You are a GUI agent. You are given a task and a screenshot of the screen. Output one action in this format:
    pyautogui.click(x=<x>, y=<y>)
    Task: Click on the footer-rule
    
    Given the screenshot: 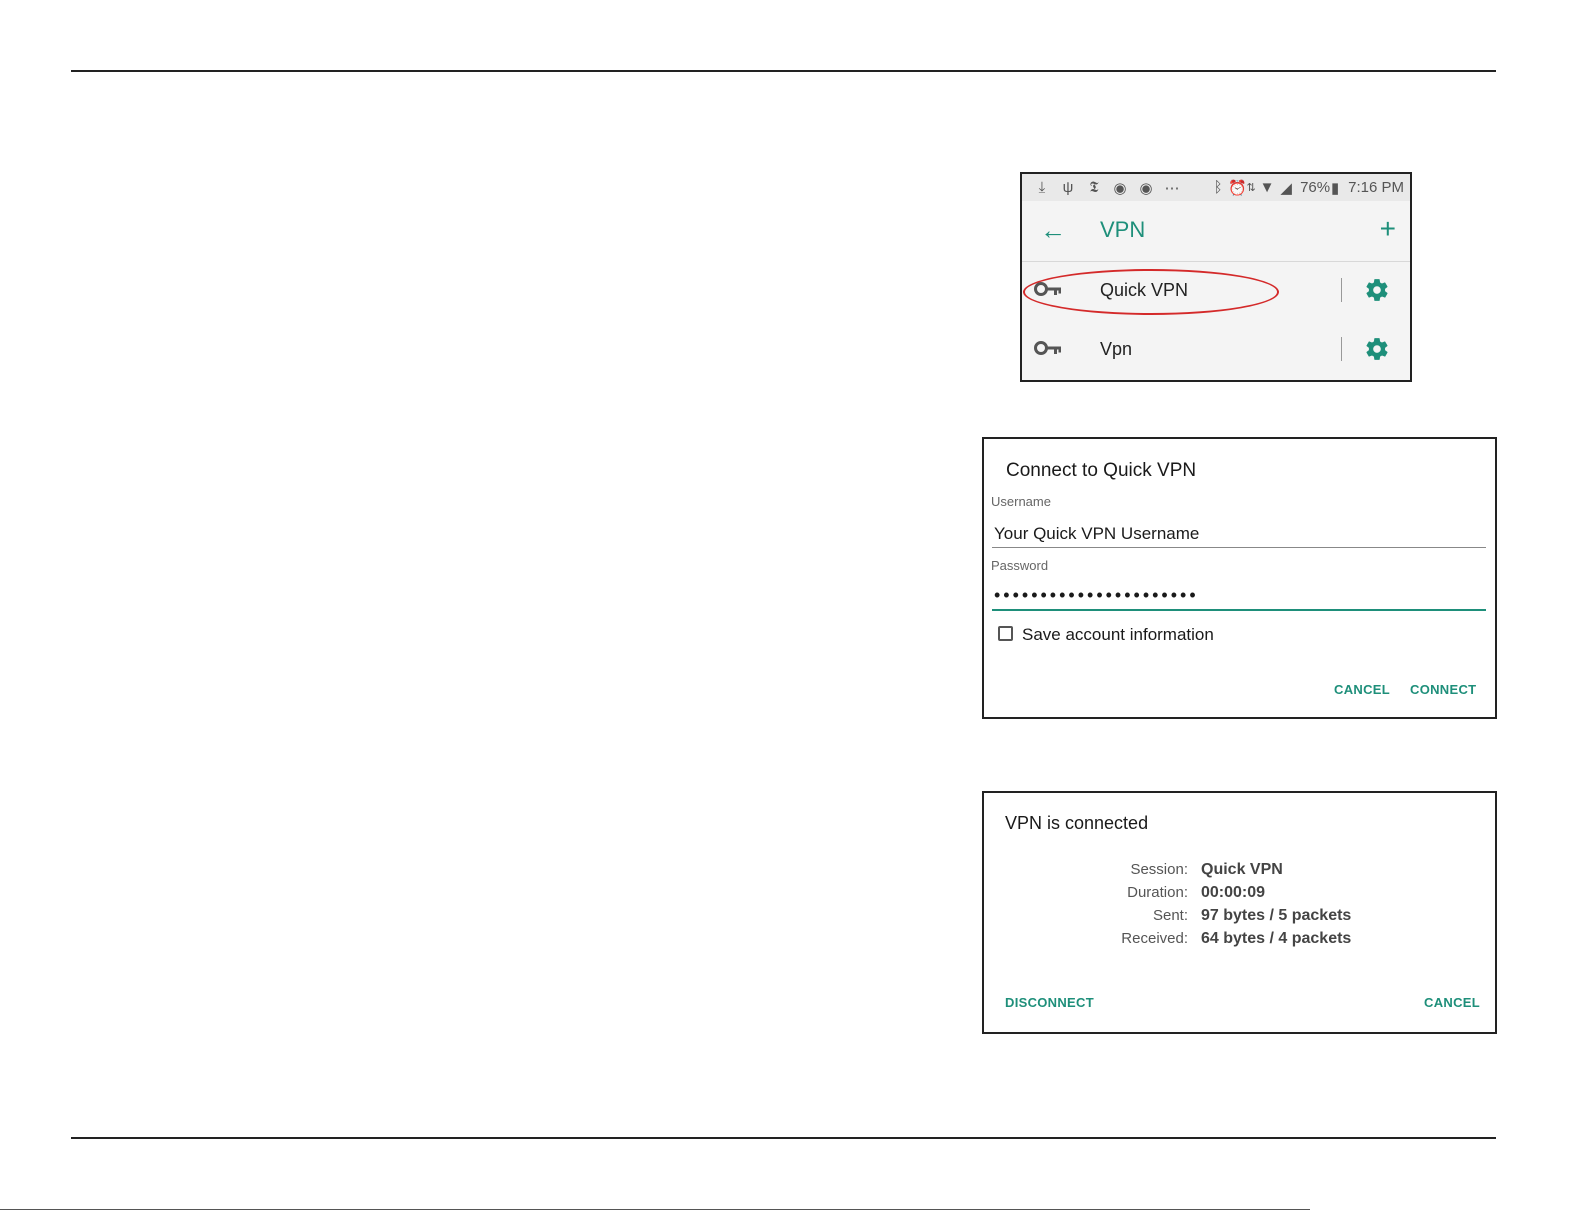 What is the action you would take?
    pyautogui.click(x=655, y=1209)
    